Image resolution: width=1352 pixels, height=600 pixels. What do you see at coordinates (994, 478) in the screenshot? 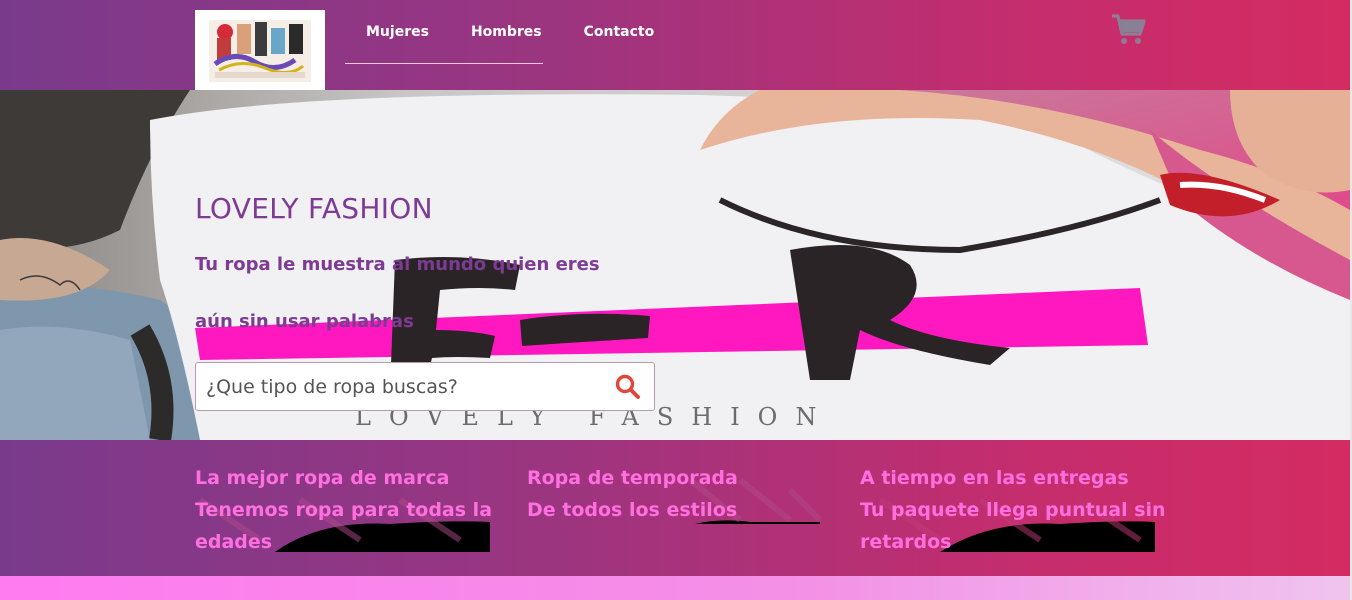
I see `feature-line: A tiempo en las entregas` at bounding box center [994, 478].